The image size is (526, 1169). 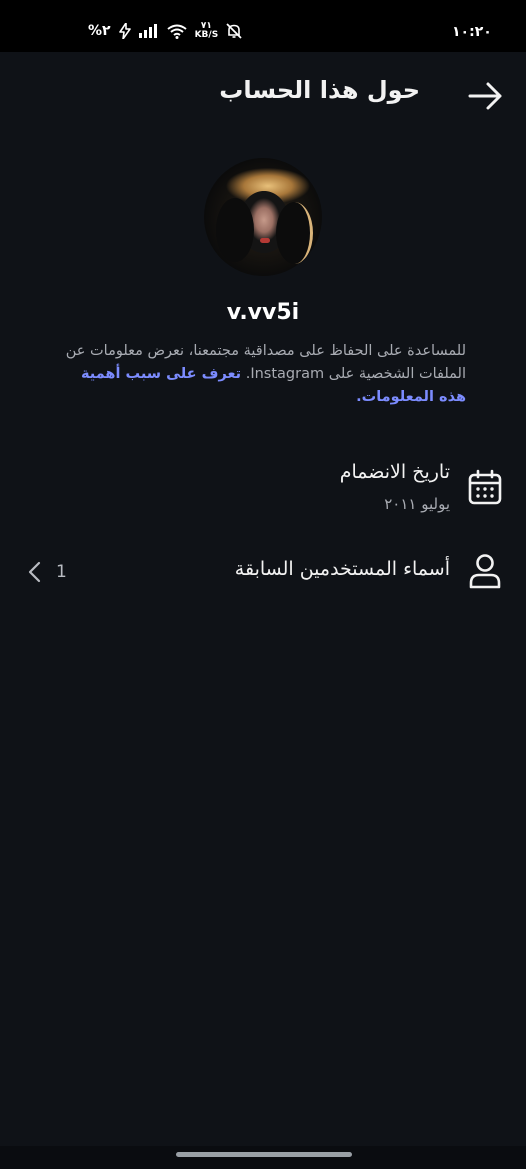 What do you see at coordinates (206, 35) in the screenshot?
I see `network-speed-unit: KB/S` at bounding box center [206, 35].